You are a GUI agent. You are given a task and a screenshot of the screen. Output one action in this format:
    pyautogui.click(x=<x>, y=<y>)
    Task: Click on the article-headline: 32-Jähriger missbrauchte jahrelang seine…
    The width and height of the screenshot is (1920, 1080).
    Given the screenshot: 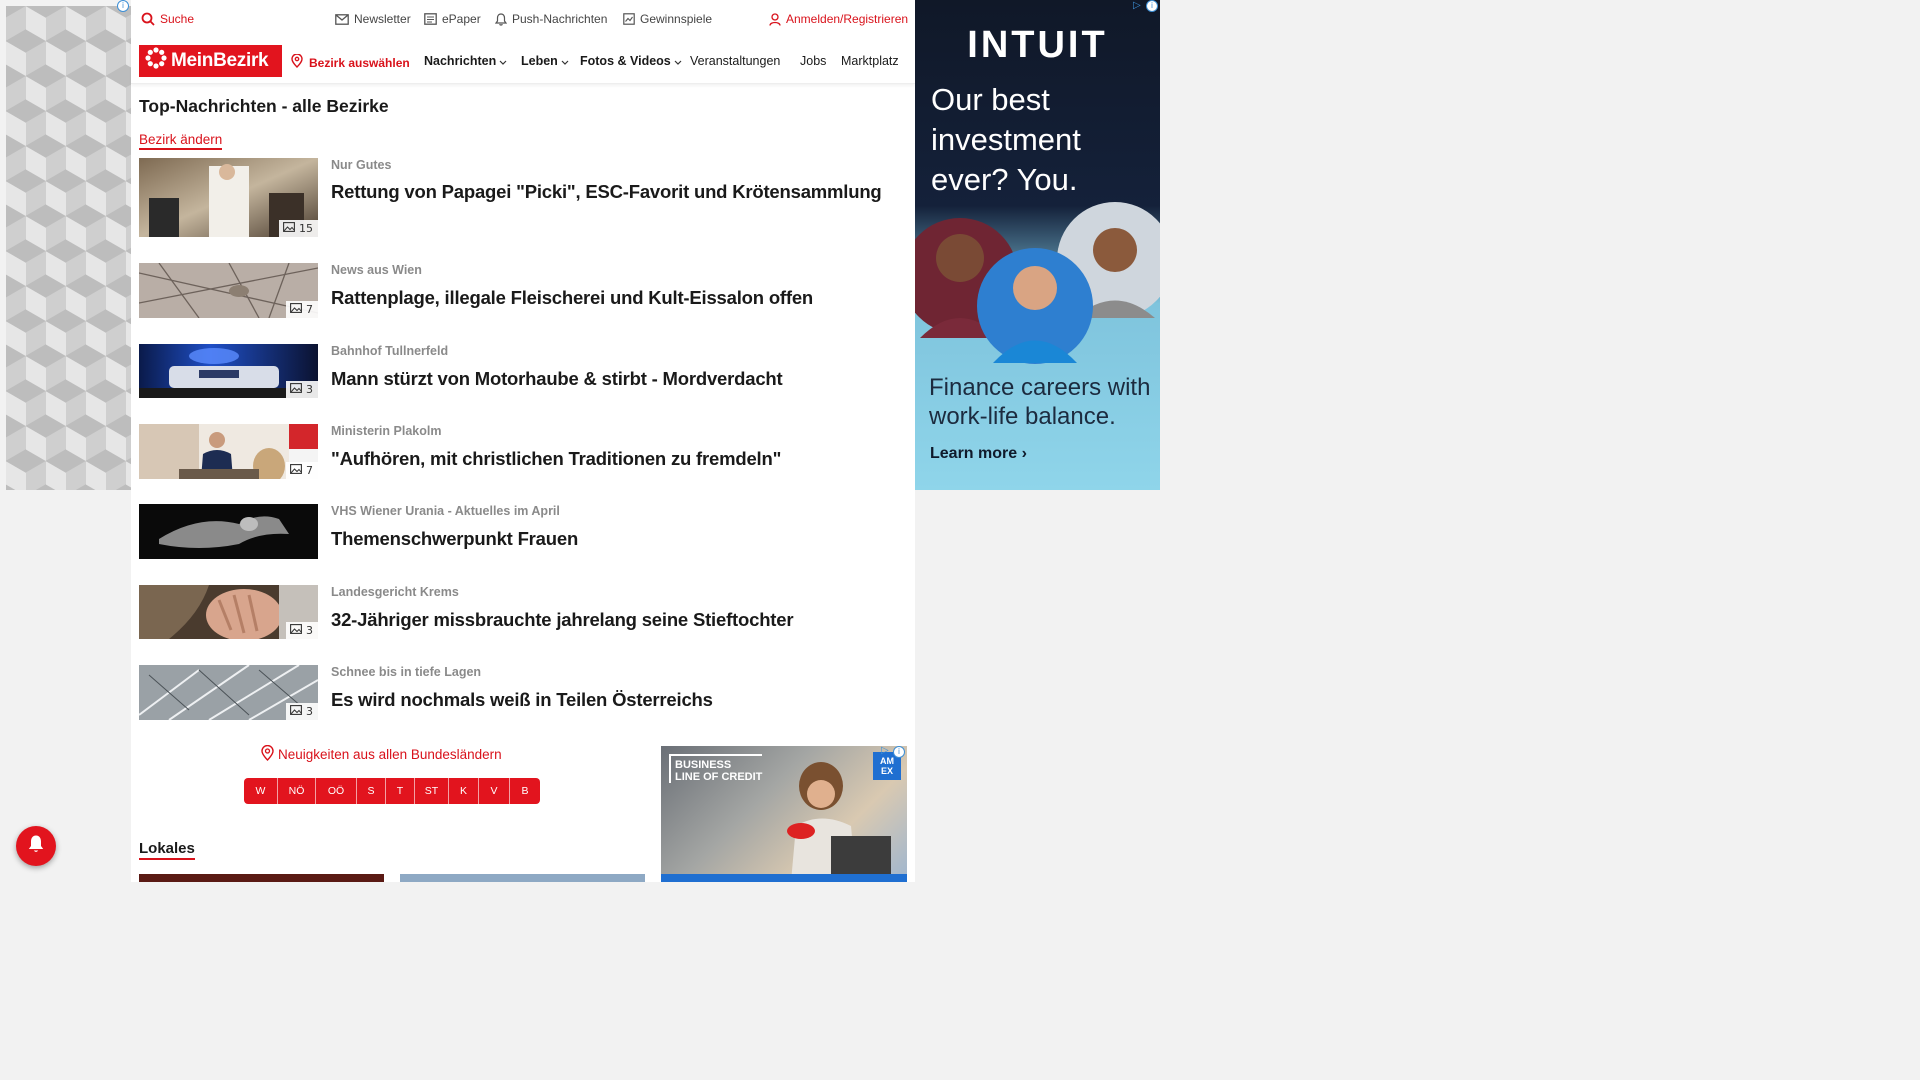 What is the action you would take?
    pyautogui.click(x=611, y=619)
    